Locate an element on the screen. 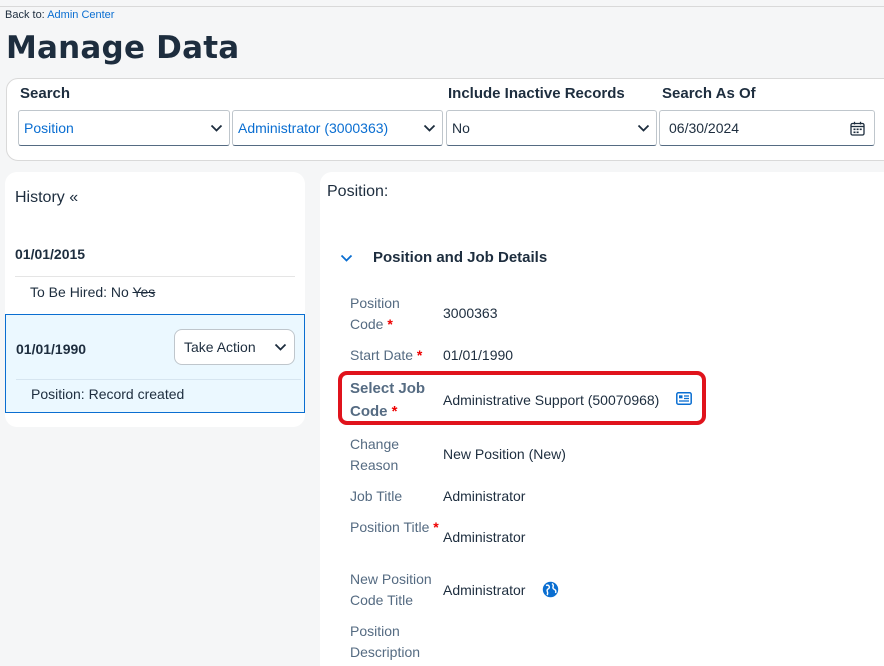 The image size is (884, 666). change-old-value: Yes is located at coordinates (144, 292).